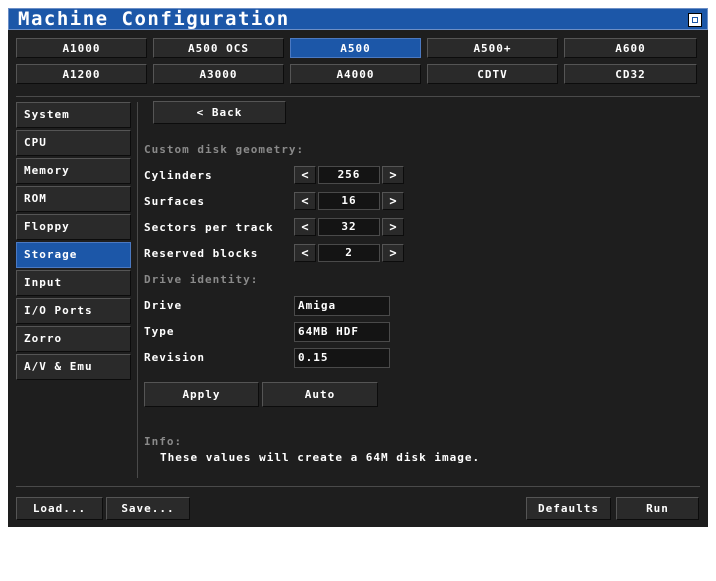 The width and height of the screenshot is (716, 581). I want to click on revision-field: 0.15, so click(342, 358).